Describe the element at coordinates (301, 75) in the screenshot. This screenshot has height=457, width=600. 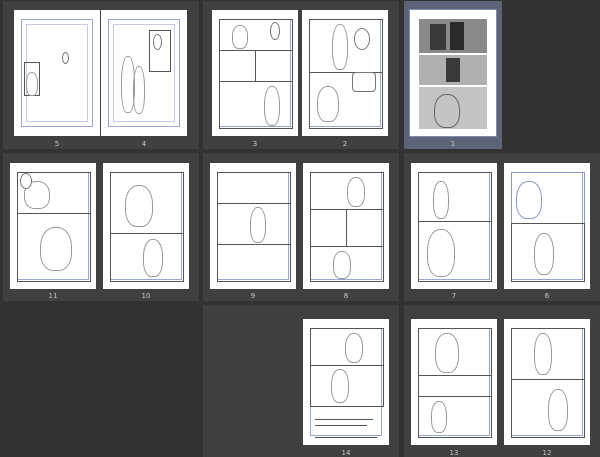
I see `spread-pages-3-2: 3 2` at that location.